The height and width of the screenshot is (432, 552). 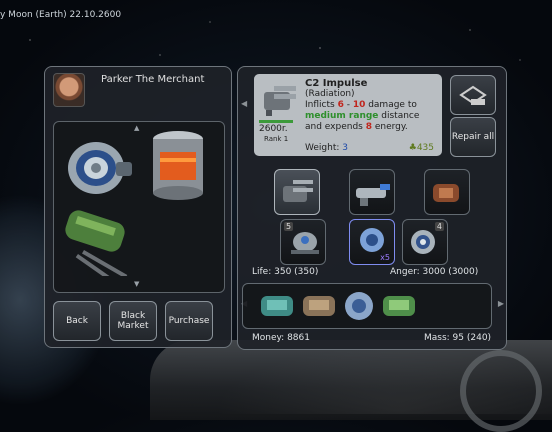 I want to click on item-repair-cost: ♣435, so click(x=421, y=148).